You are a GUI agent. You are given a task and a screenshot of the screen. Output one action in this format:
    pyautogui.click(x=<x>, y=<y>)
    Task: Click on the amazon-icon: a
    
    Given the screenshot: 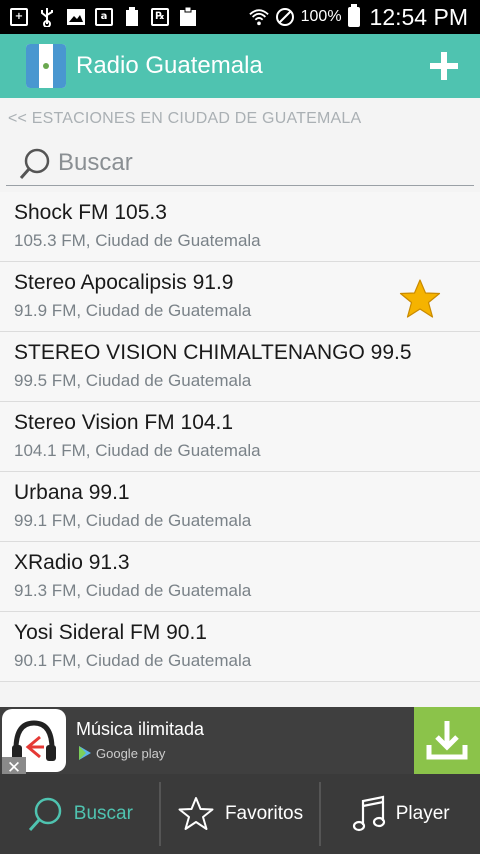 What is the action you would take?
    pyautogui.click(x=104, y=17)
    